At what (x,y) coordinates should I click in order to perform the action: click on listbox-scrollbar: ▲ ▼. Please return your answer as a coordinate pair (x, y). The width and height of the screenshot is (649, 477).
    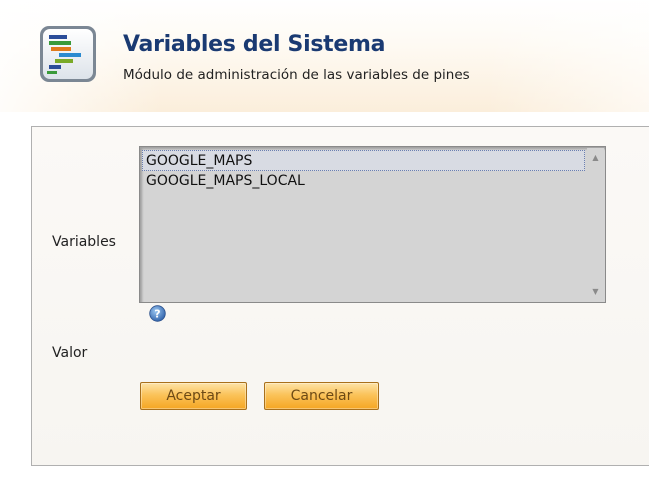
    Looking at the image, I should click on (595, 224).